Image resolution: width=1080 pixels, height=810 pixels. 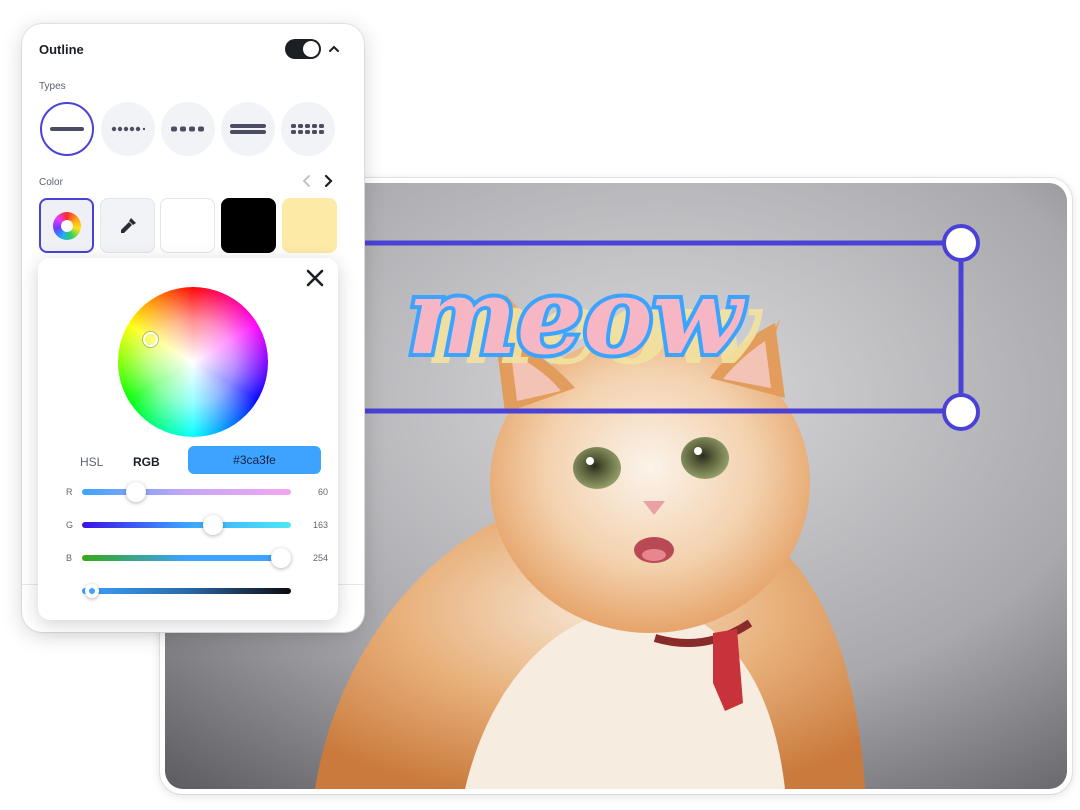 What do you see at coordinates (322, 492) in the screenshot?
I see `channel-r-value: 60` at bounding box center [322, 492].